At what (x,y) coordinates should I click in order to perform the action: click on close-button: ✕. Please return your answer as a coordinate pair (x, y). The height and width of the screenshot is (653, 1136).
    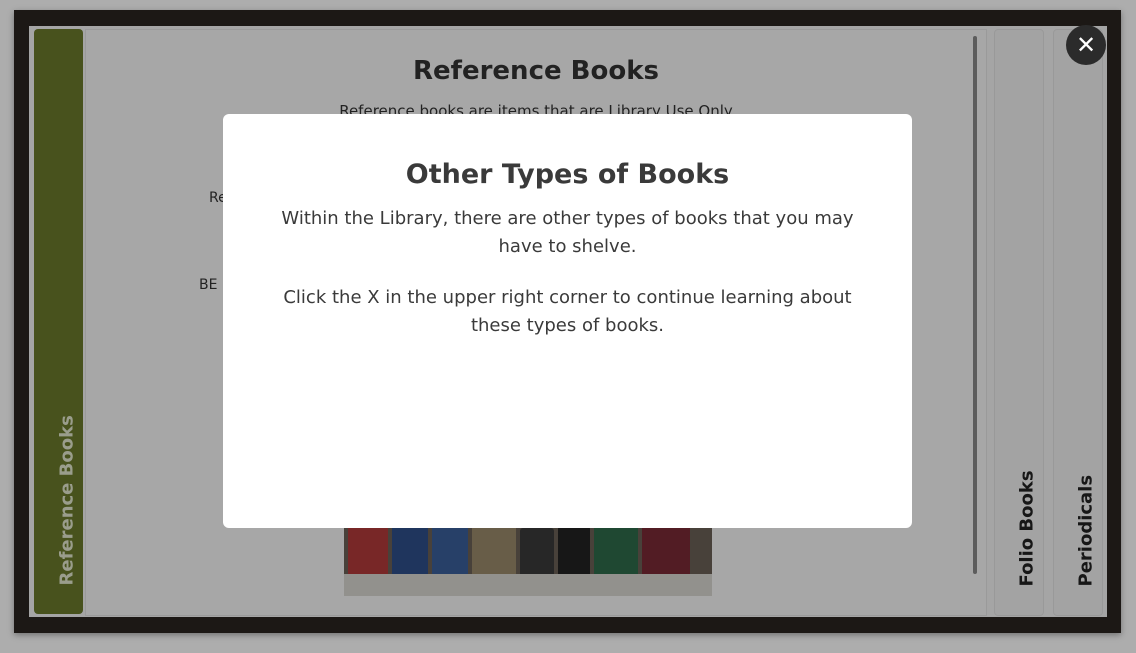
    Looking at the image, I should click on (1086, 45).